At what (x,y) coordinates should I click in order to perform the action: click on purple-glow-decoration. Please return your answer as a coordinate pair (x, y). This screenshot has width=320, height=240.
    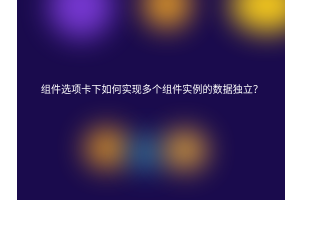
    Looking at the image, I should click on (81, 19).